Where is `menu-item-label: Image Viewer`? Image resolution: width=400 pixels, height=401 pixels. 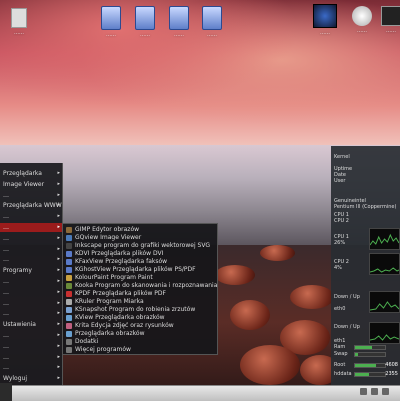
menu-item-label: Image Viewer is located at coordinates (24, 184).